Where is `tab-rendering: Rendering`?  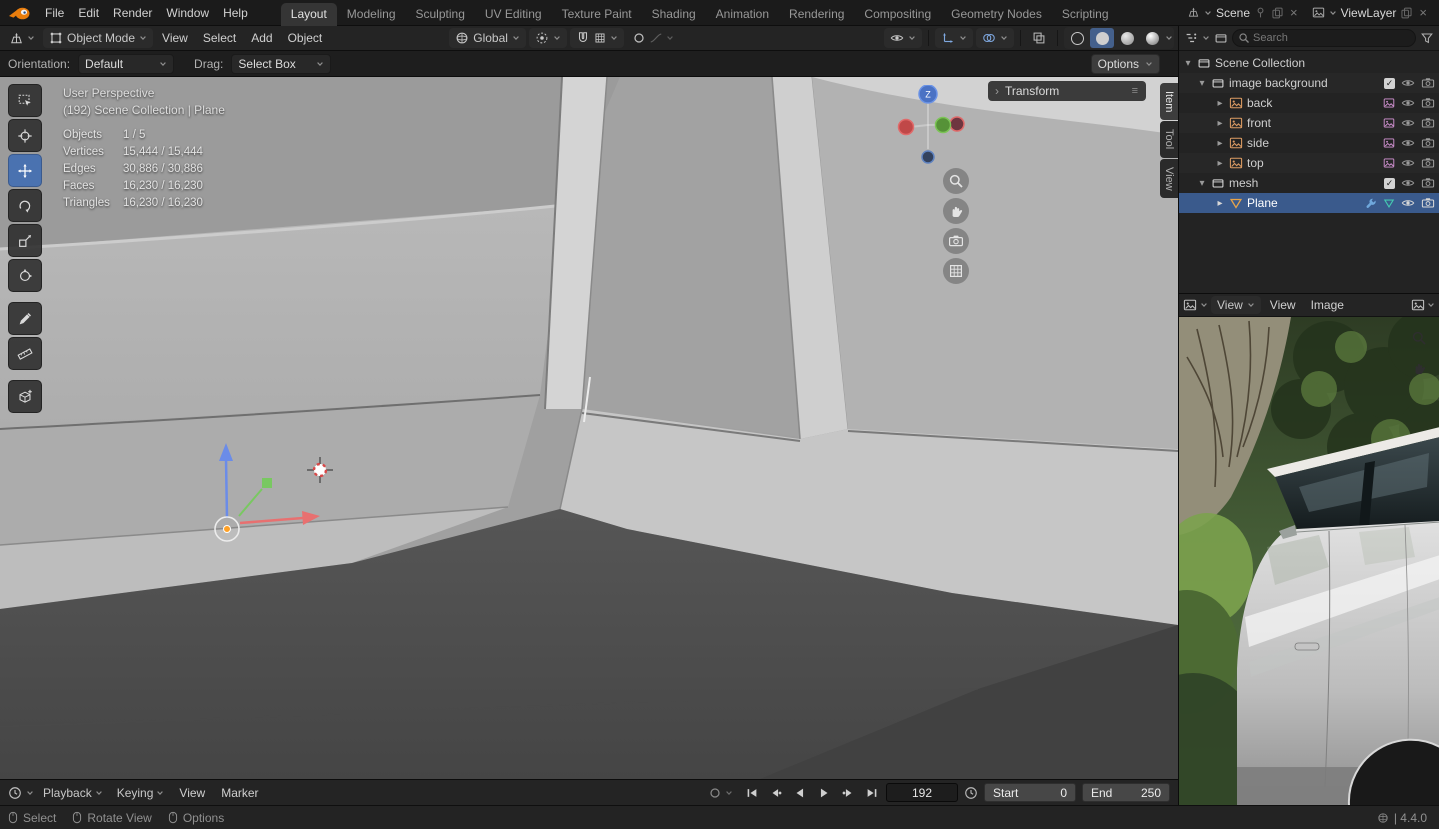 tab-rendering: Rendering is located at coordinates (816, 14).